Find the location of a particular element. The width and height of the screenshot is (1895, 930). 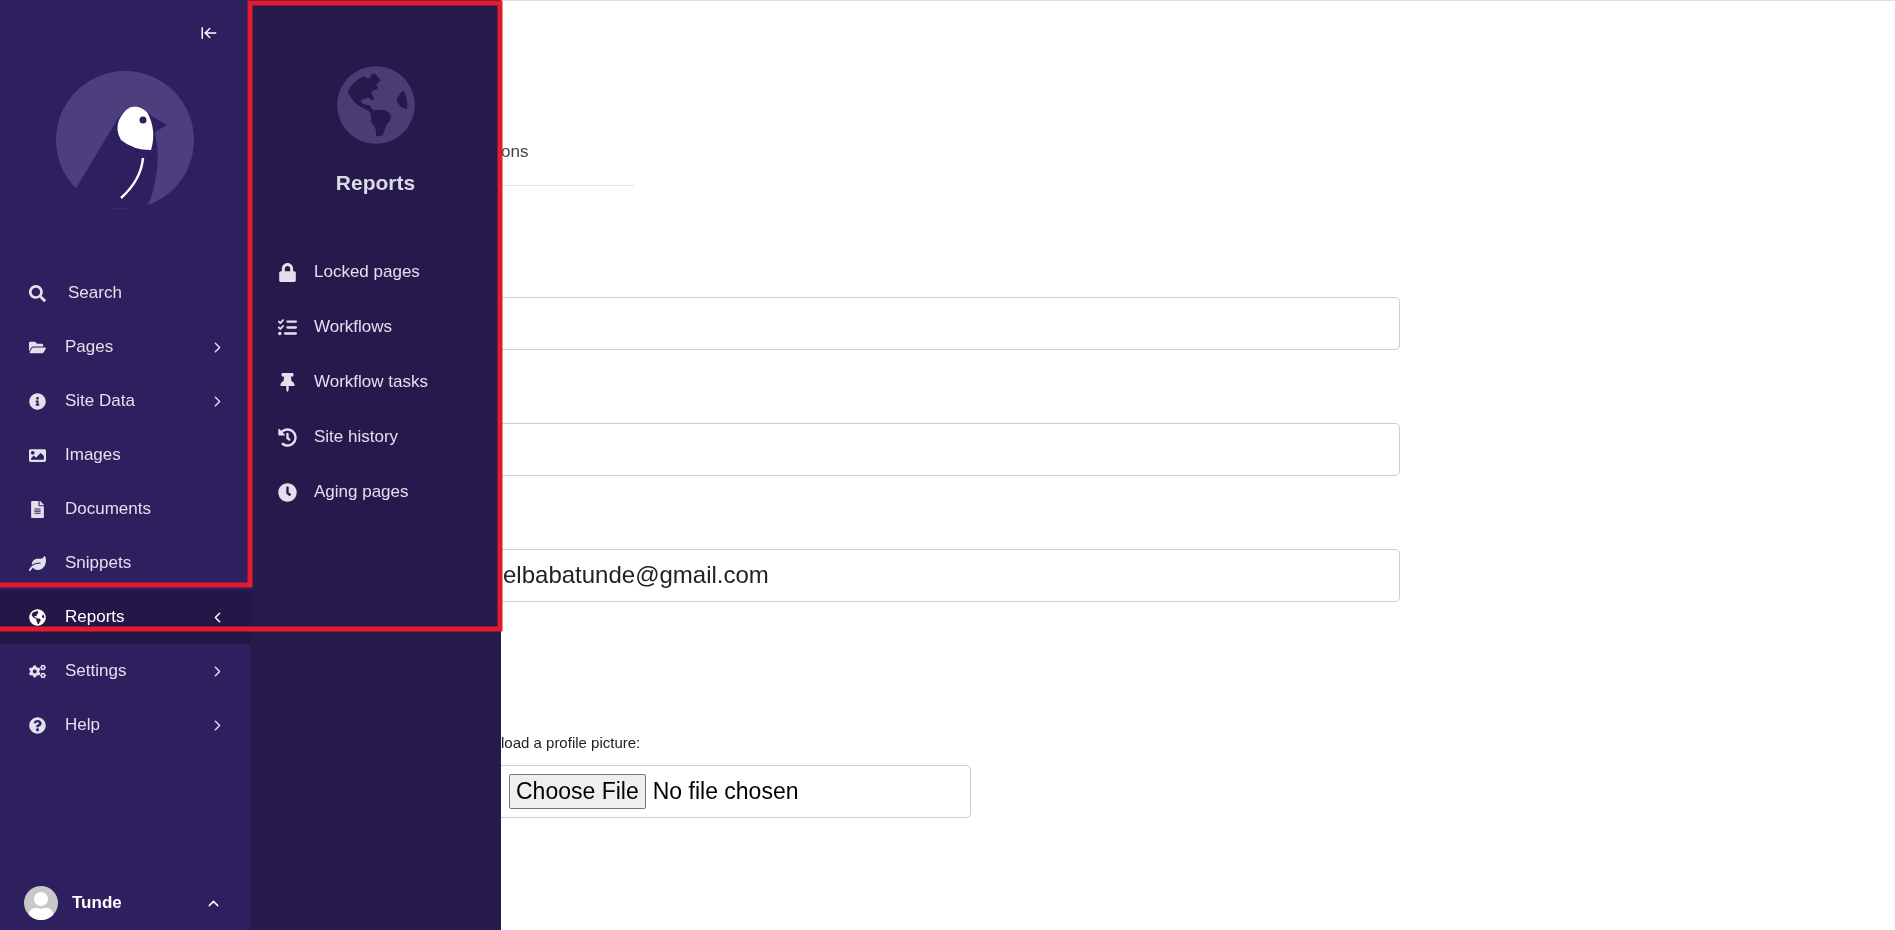

user-menu-button: Tunde is located at coordinates (125, 903).